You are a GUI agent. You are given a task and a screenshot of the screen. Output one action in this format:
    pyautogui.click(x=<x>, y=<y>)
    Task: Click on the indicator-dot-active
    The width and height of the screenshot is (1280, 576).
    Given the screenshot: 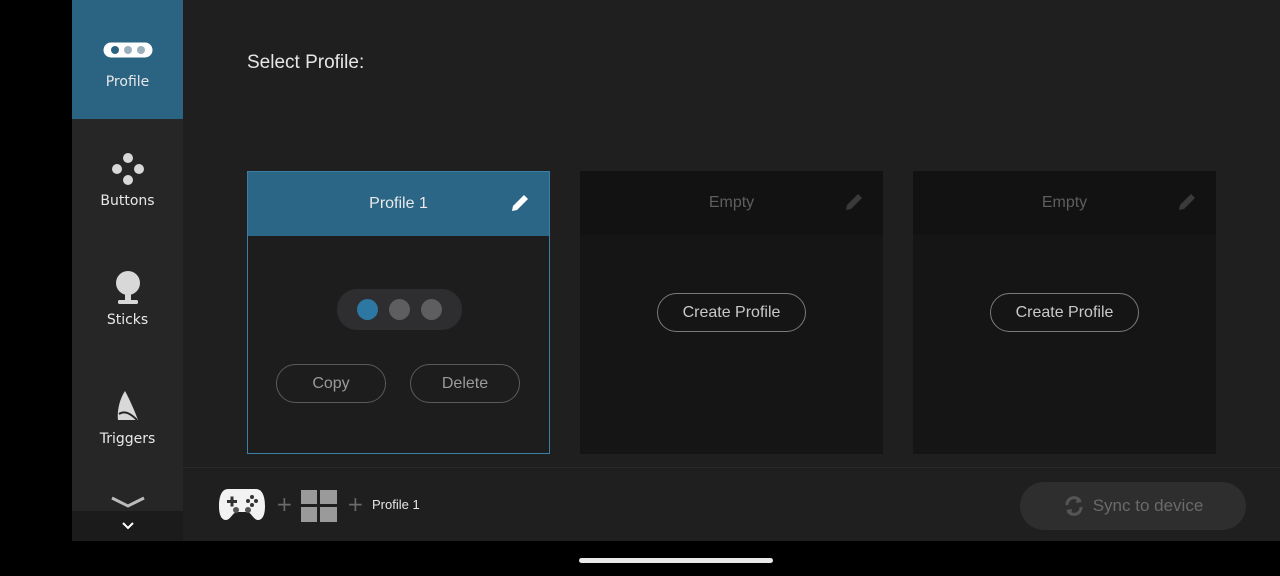 What is the action you would take?
    pyautogui.click(x=367, y=309)
    